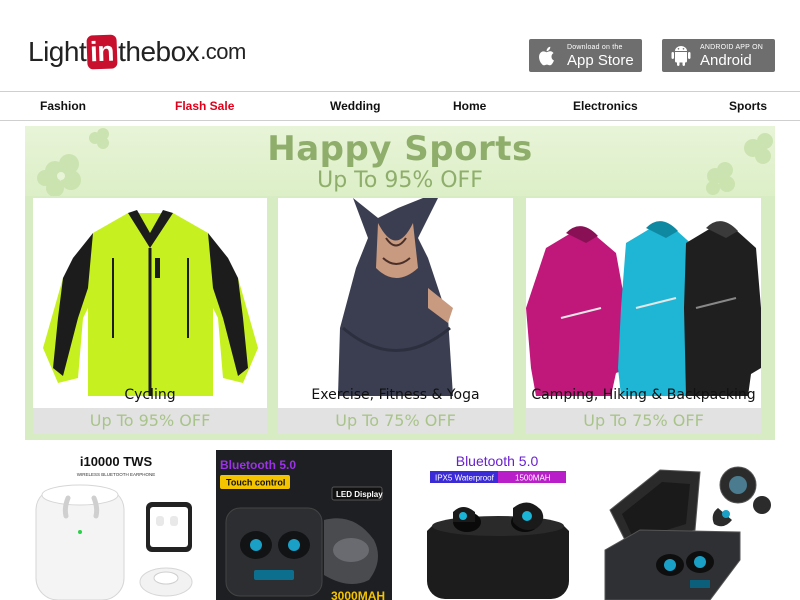 This screenshot has width=800, height=600. What do you see at coordinates (400, 180) in the screenshot?
I see `banner-subtitle: Up To 95% OFF` at bounding box center [400, 180].